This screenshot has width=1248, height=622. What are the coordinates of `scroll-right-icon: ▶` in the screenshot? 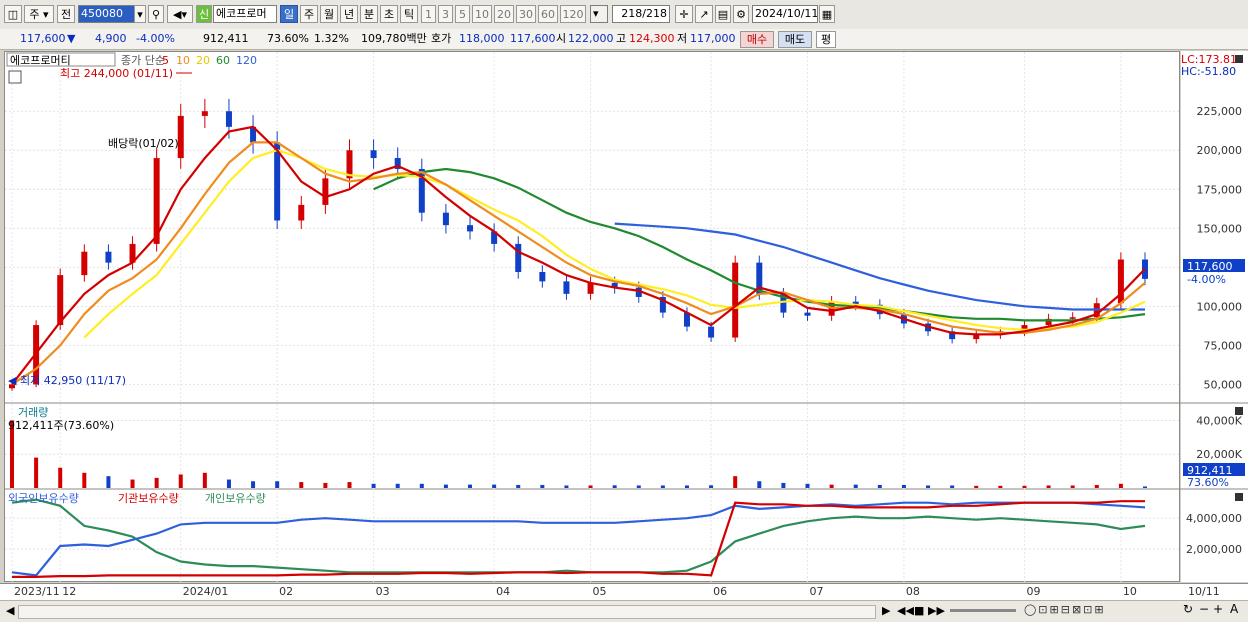 It's located at (886, 610).